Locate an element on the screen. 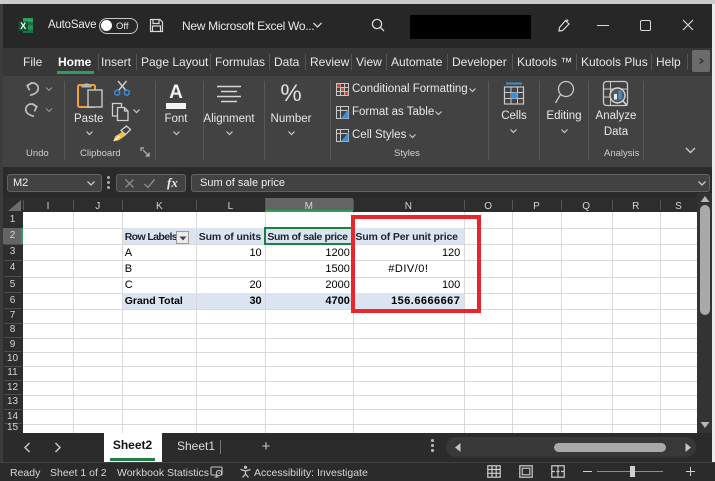 The width and height of the screenshot is (715, 481). svg-text: X is located at coordinates (23, 26).